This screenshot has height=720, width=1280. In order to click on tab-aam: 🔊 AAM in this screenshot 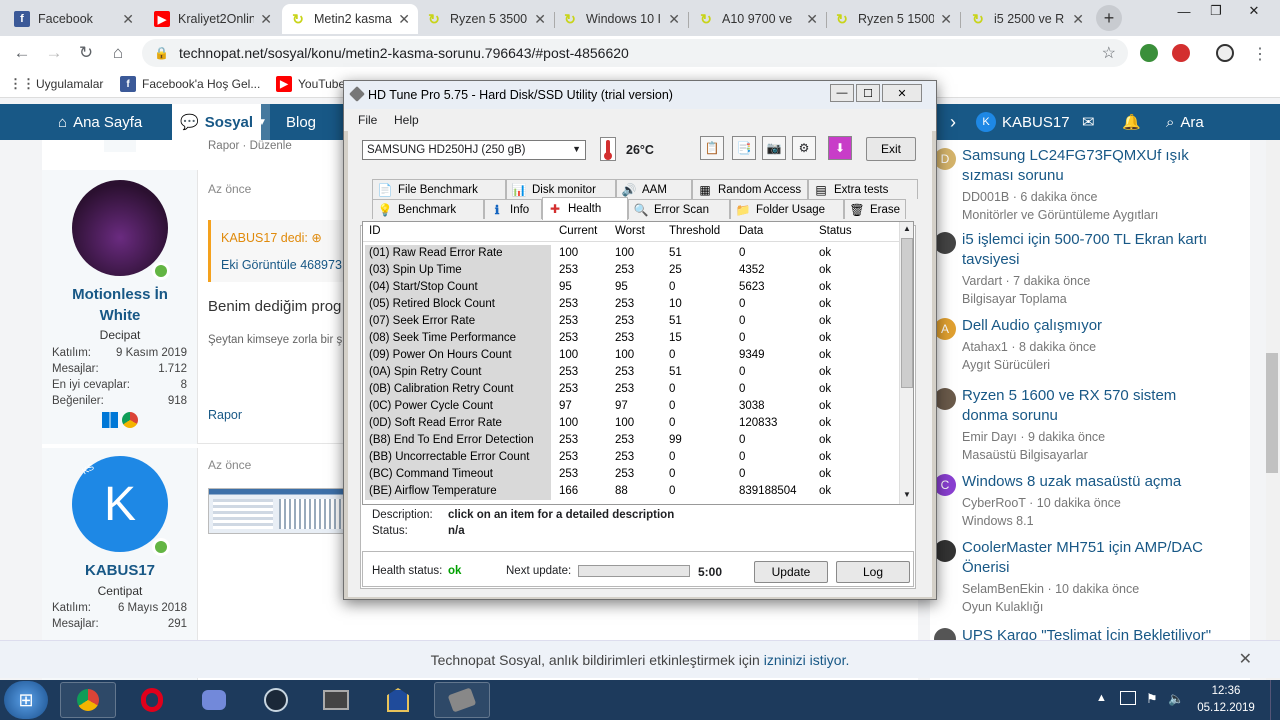, I will do `click(654, 189)`.